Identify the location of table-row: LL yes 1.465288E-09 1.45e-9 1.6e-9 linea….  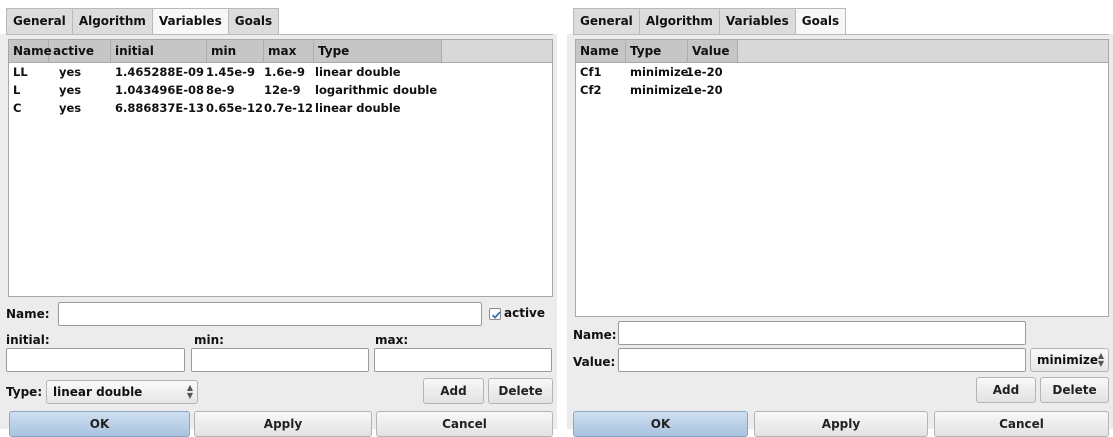
(280, 72).